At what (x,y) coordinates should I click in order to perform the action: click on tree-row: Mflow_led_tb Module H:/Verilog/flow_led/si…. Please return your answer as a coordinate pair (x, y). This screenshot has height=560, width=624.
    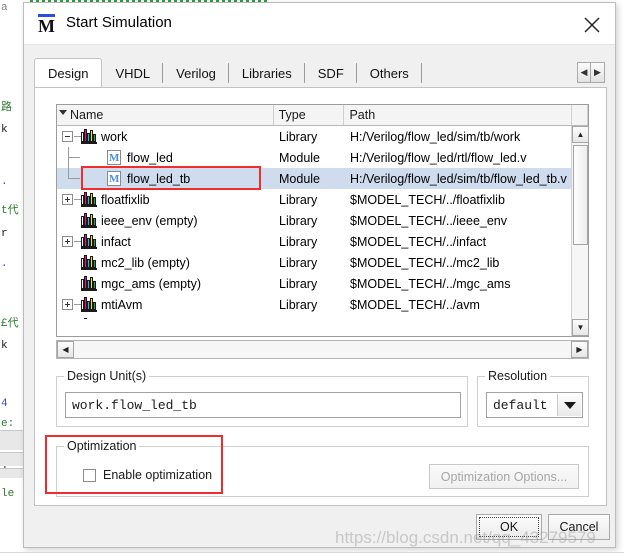
    Looking at the image, I should click on (322, 178).